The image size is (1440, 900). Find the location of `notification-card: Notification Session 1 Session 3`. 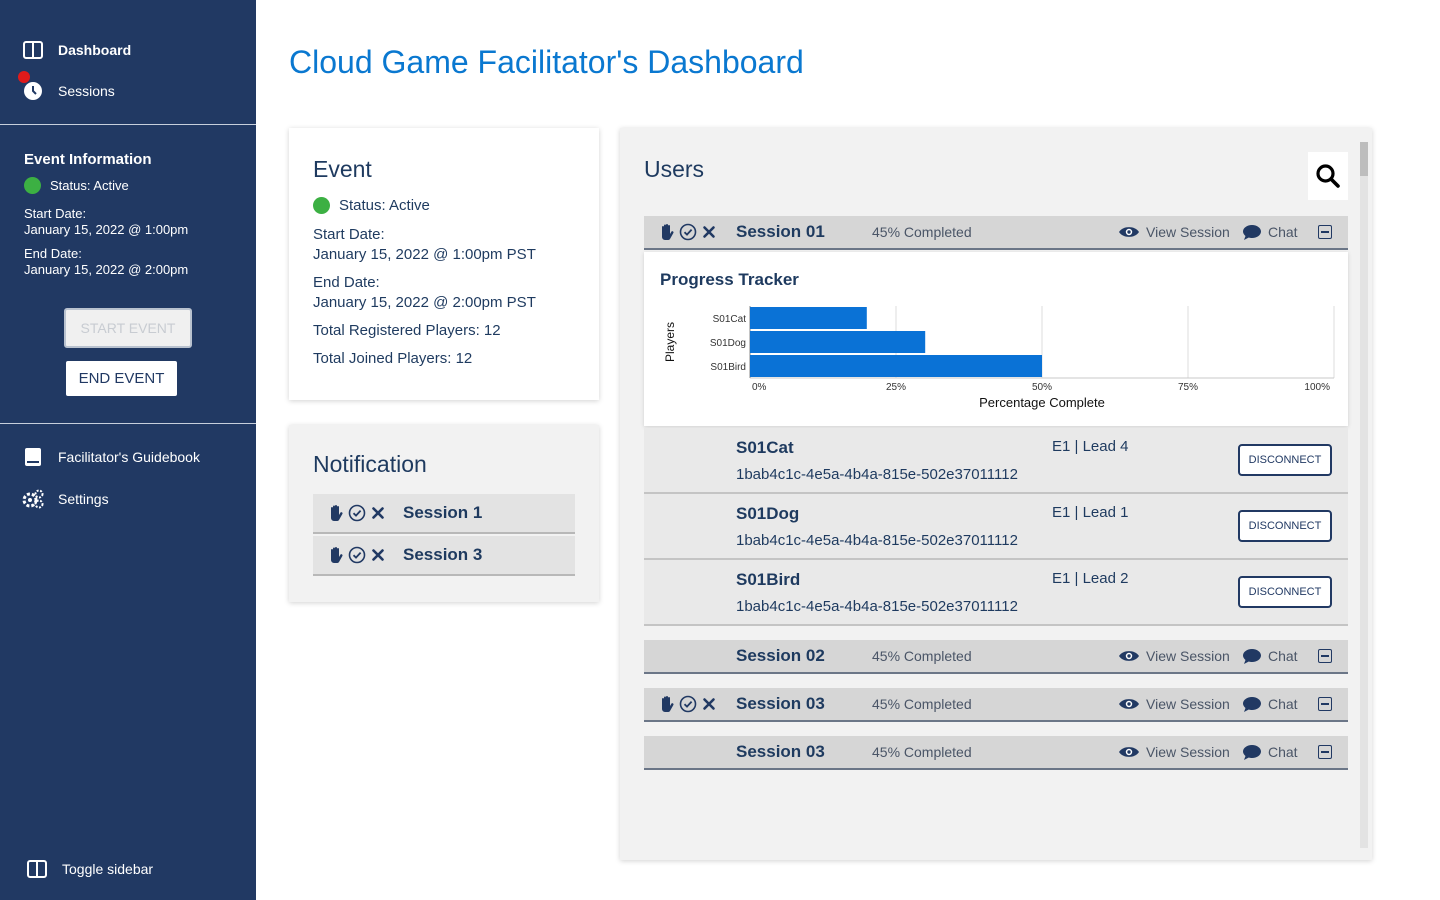

notification-card: Notification Session 1 Session 3 is located at coordinates (444, 513).